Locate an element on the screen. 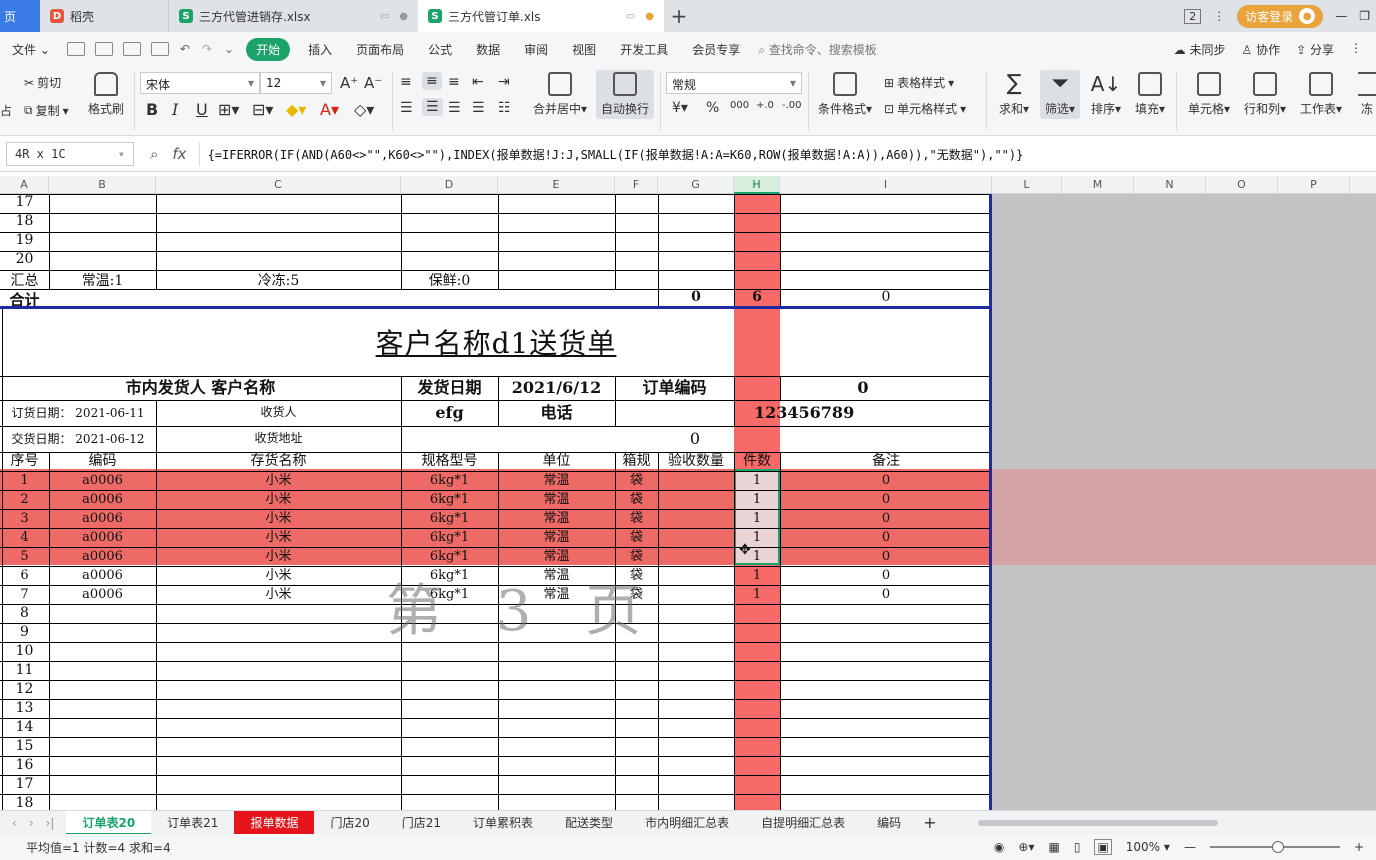  undo-icon: ↶ is located at coordinates (185, 49).